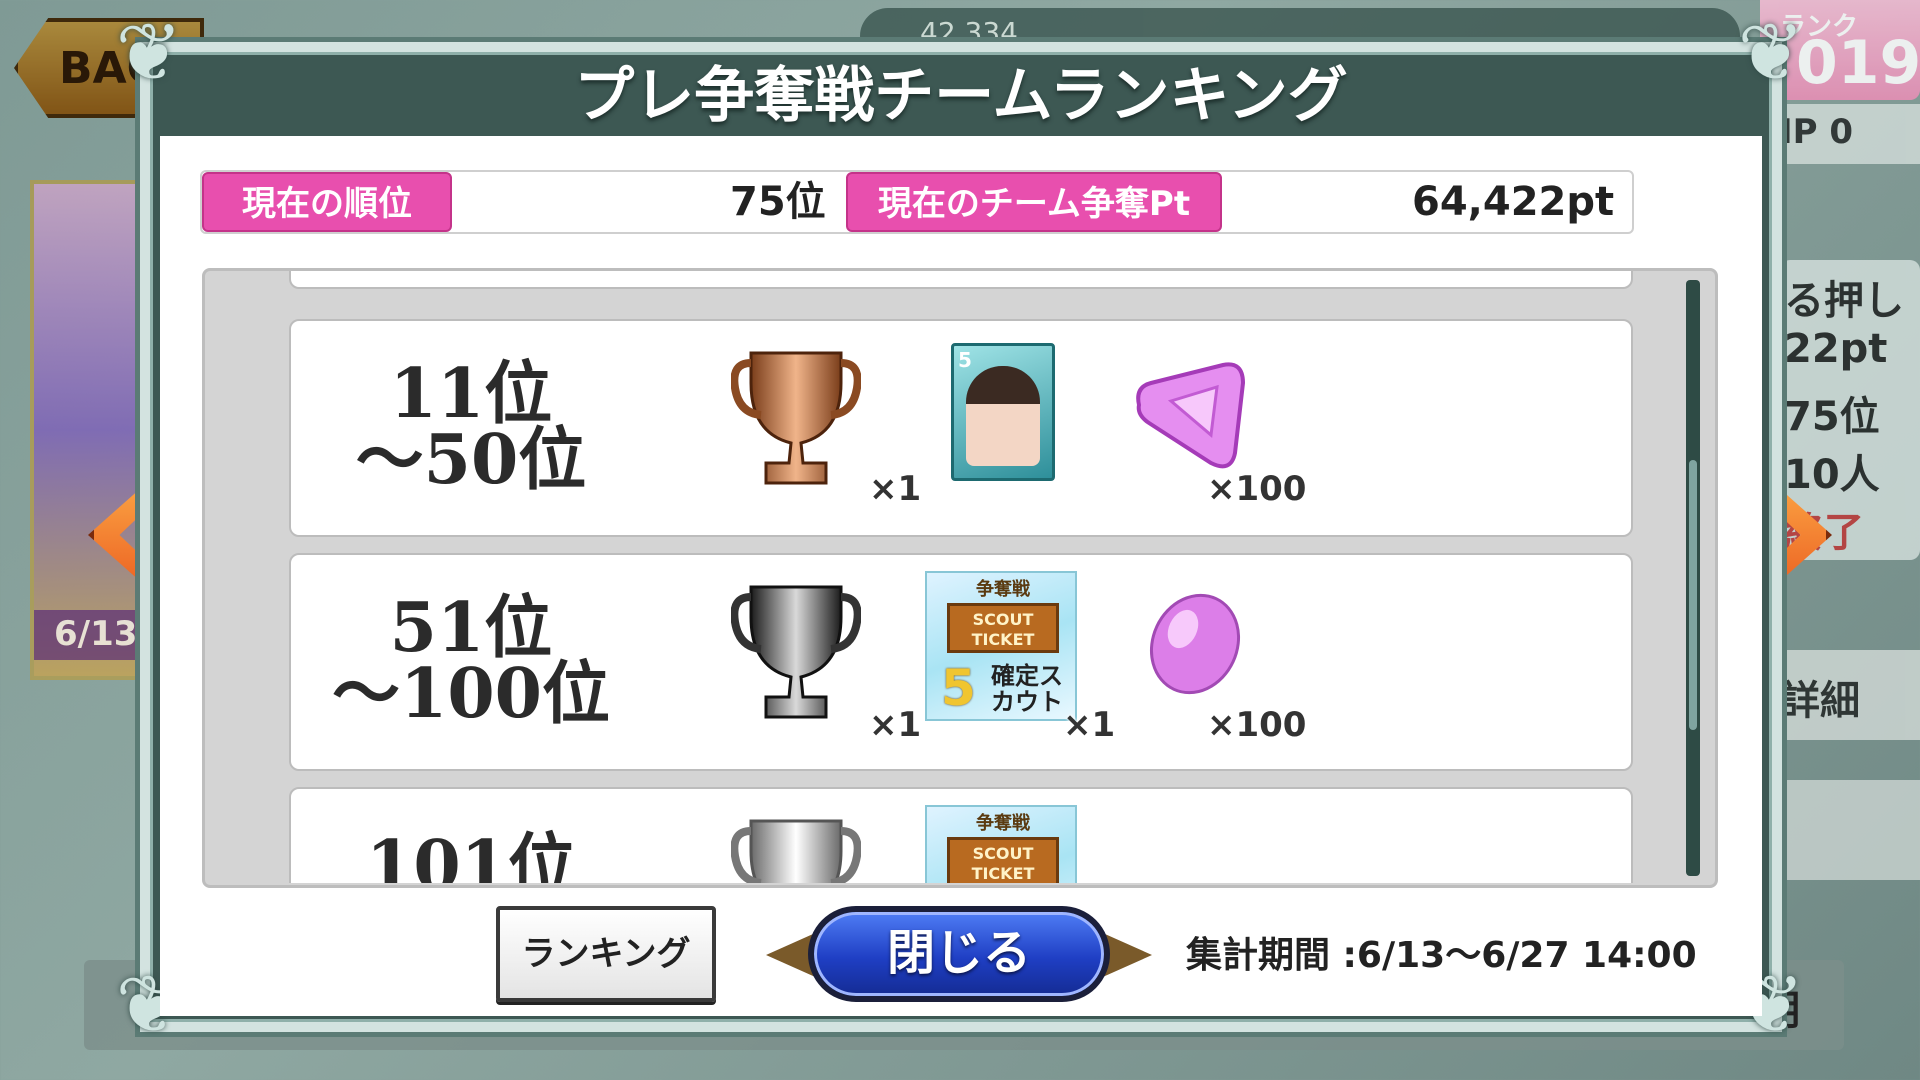 The width and height of the screenshot is (1920, 1080). I want to click on rank-range-end: ～50位, so click(471, 460).